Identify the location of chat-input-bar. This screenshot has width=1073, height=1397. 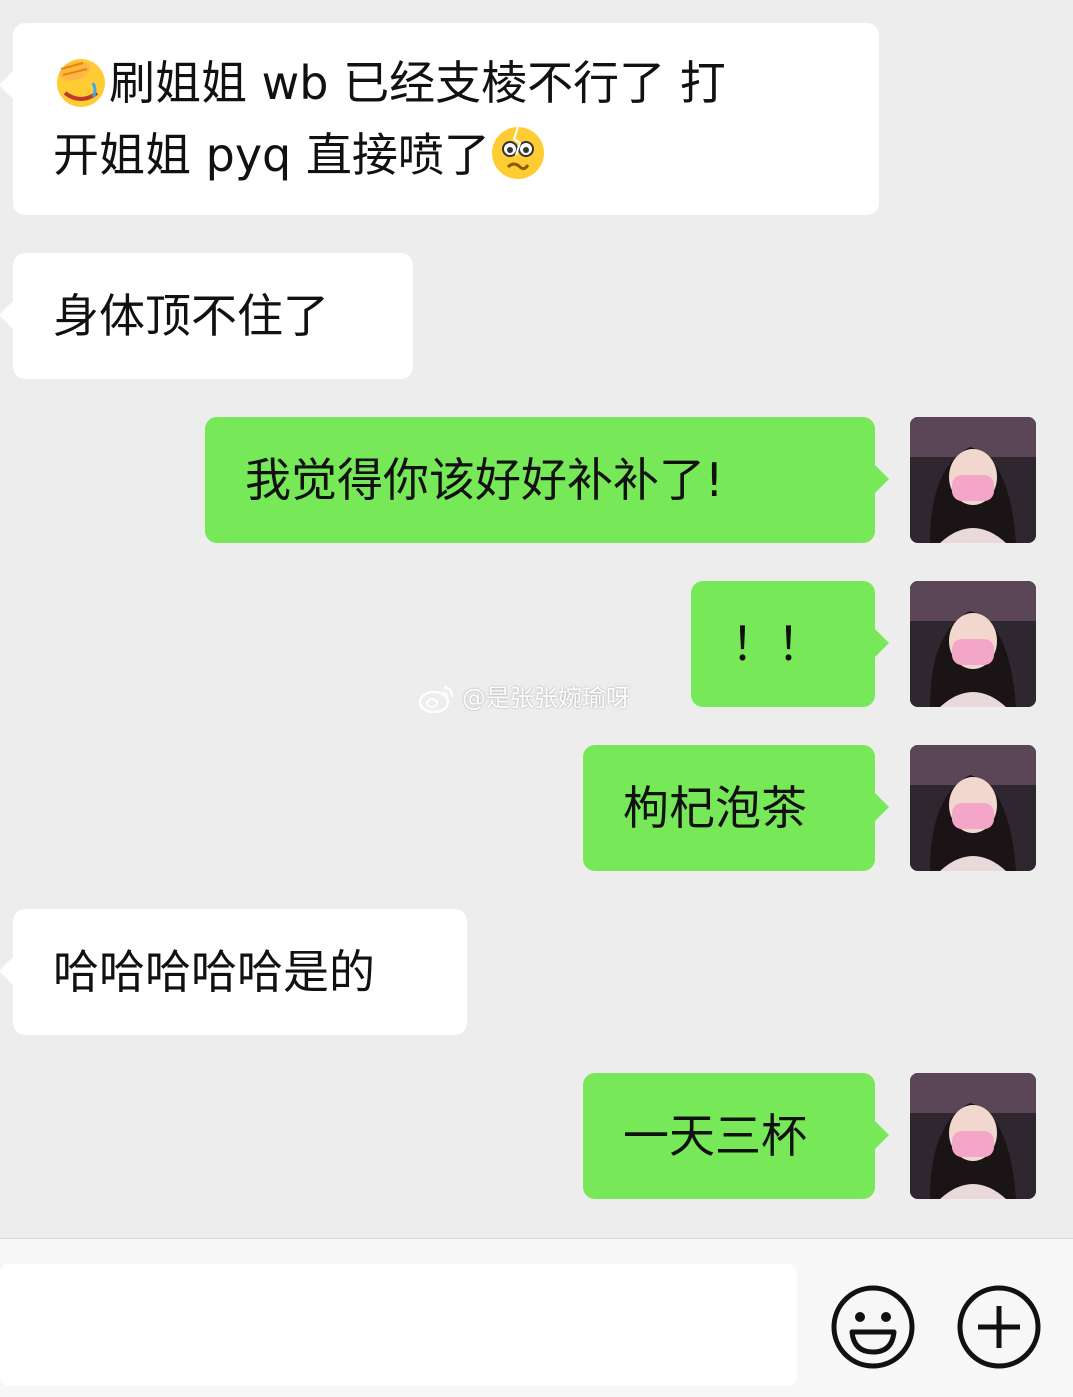
(536, 1317).